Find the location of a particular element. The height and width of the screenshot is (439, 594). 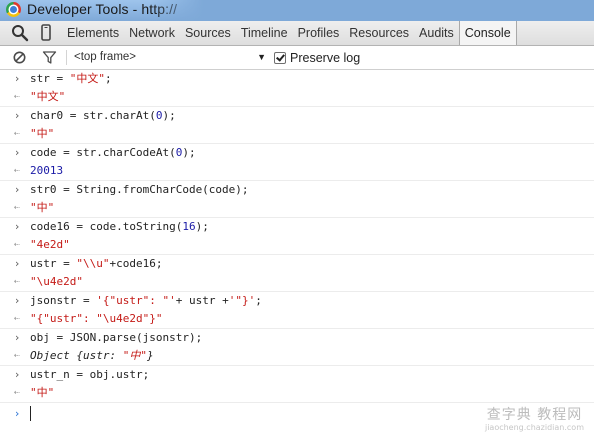

console-input-line: › char0 = str.charAt(0); is located at coordinates (297, 116).